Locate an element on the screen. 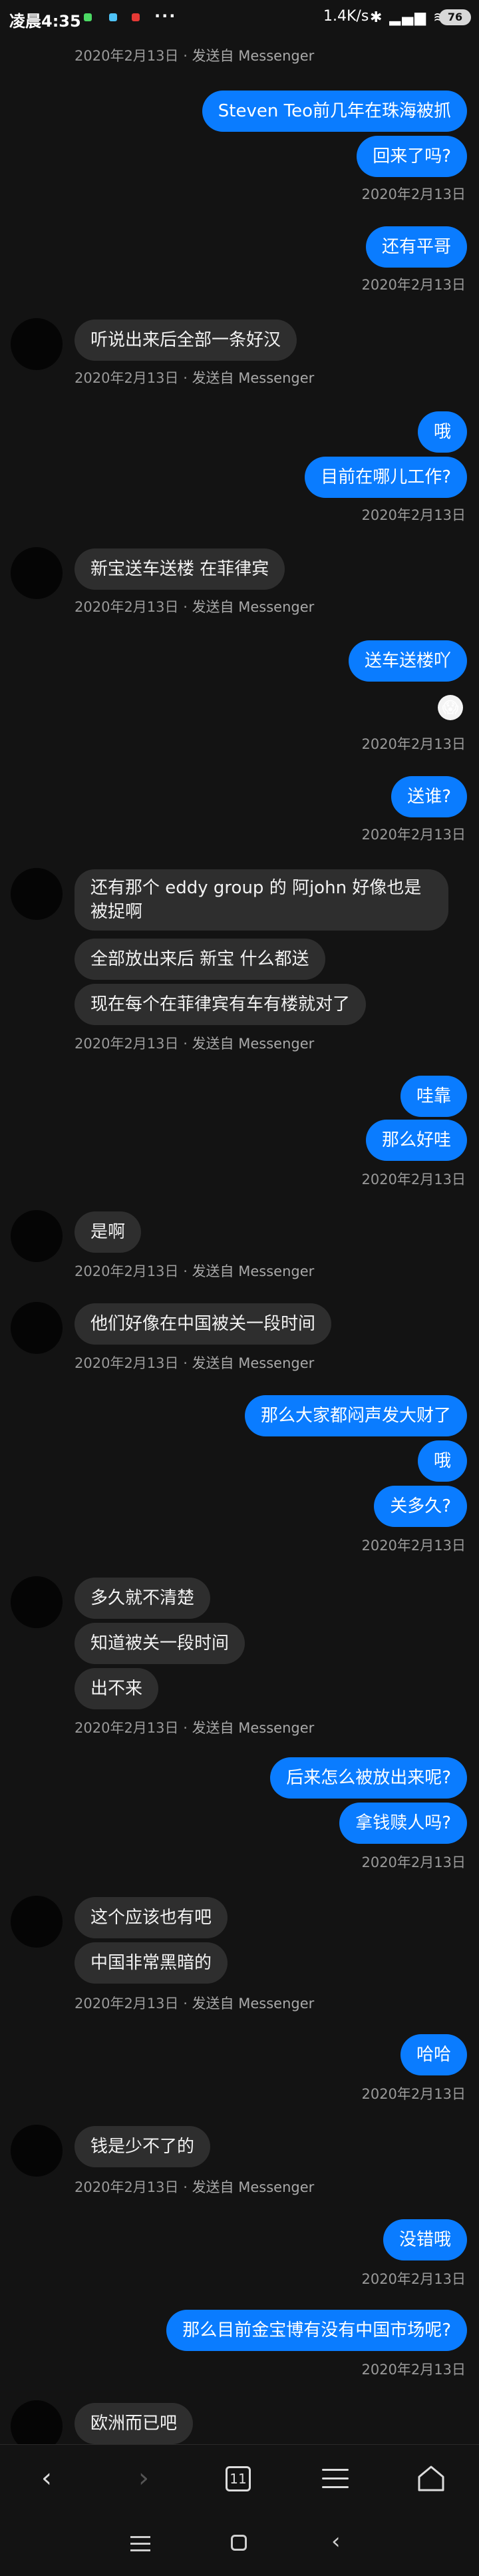 This screenshot has height=2576, width=479. notification-icon-blue is located at coordinates (113, 17).